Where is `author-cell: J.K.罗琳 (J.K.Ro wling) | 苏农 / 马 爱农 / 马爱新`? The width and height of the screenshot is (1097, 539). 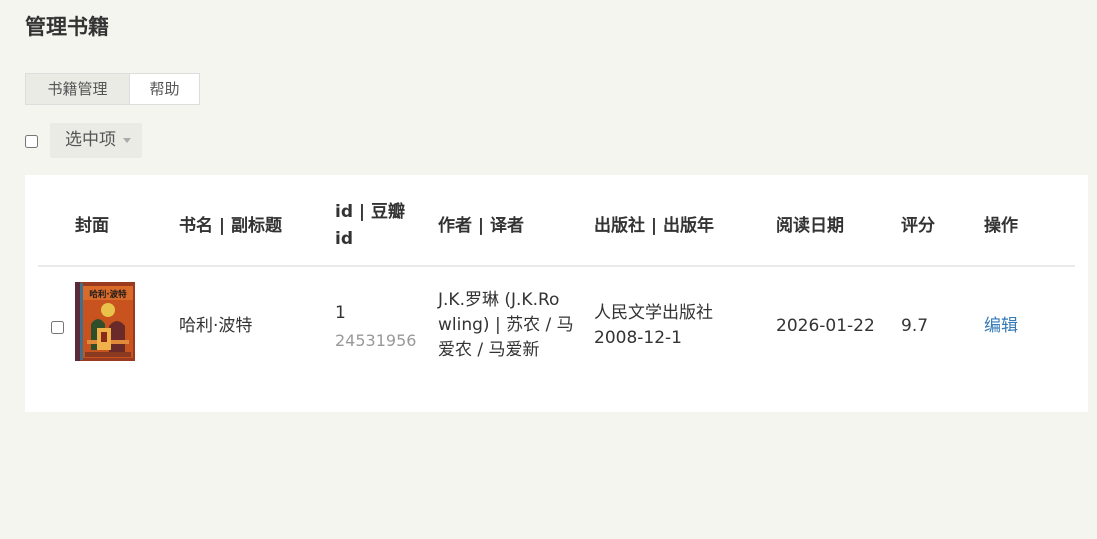
author-cell: J.K.罗琳 (J.K.Ro wling) | 苏农 / 马 爱农 / 马爱新 is located at coordinates (506, 325).